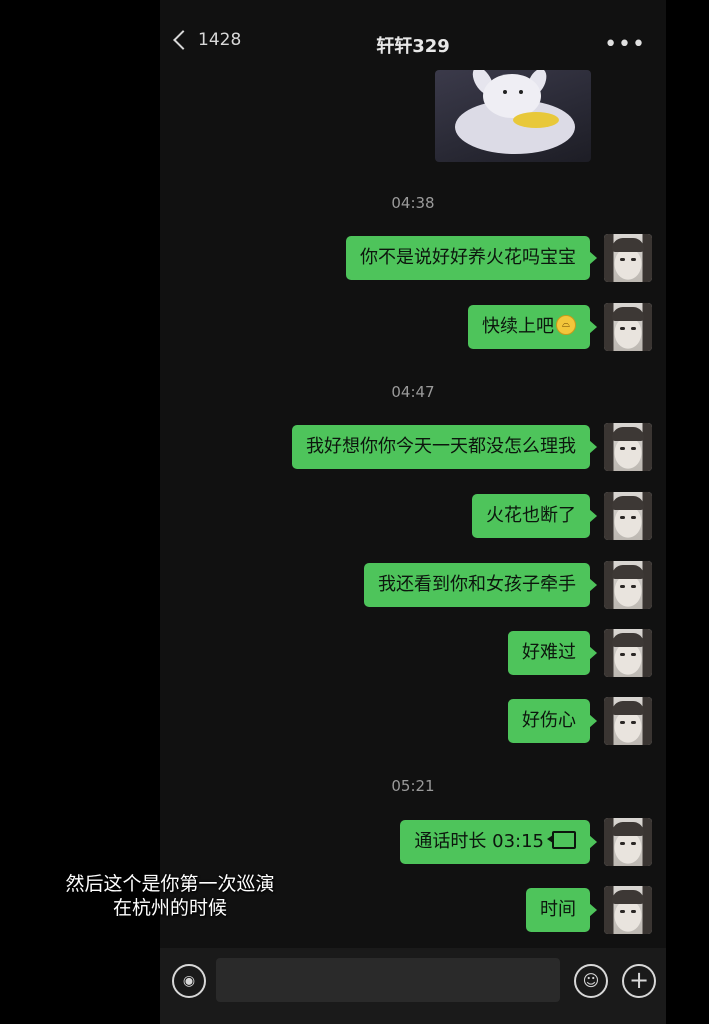  I want to click on message-text: 火花也断了, so click(531, 515).